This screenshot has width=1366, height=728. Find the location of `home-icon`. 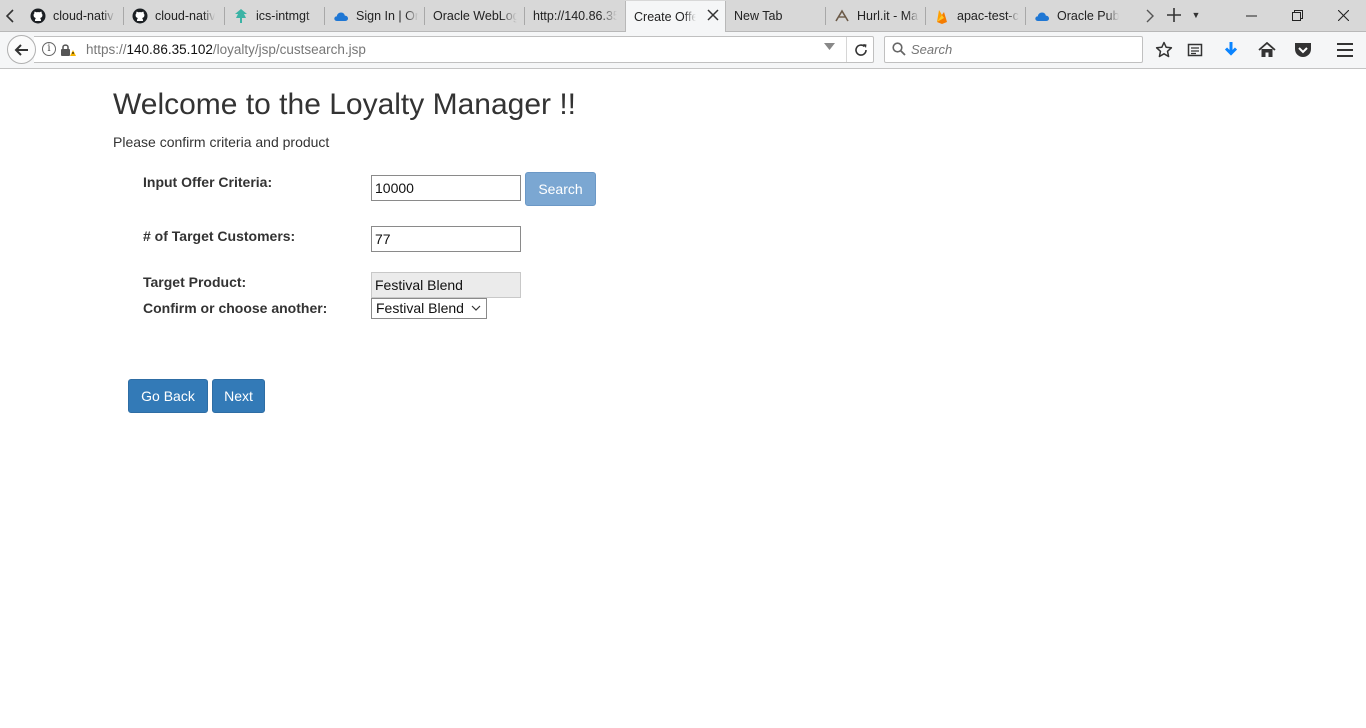

home-icon is located at coordinates (1267, 50).